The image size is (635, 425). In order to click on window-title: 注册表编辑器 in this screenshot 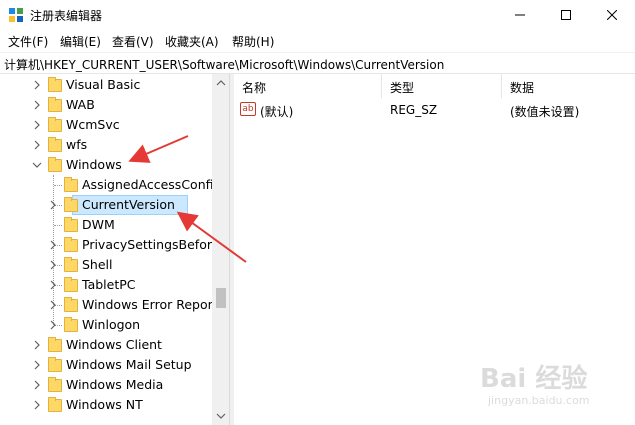, I will do `click(66, 16)`.